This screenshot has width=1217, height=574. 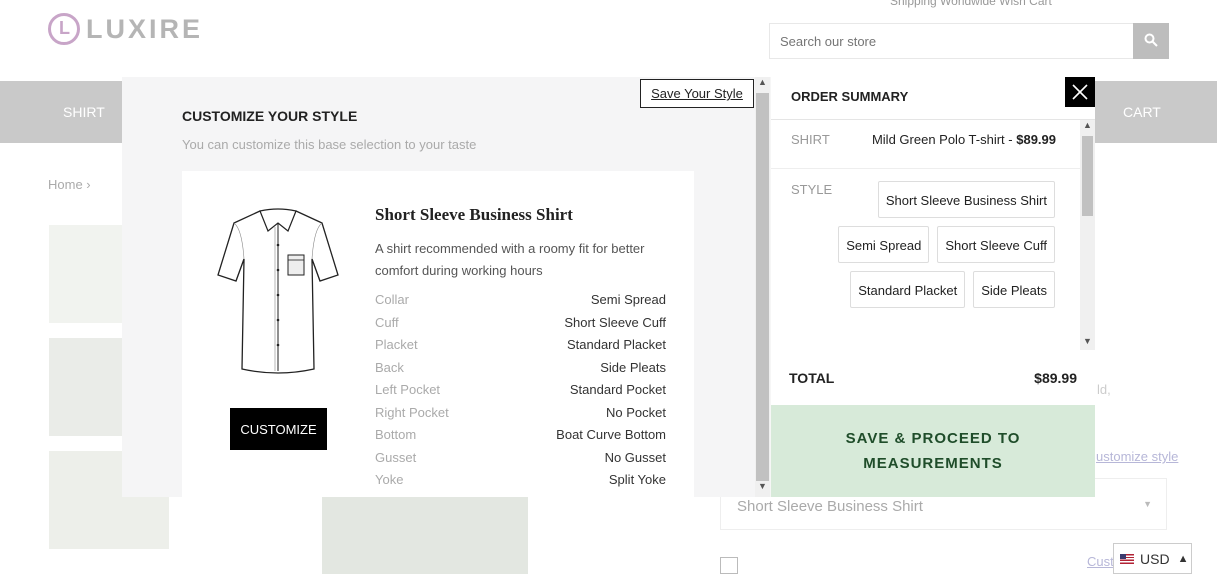 What do you see at coordinates (729, 565) in the screenshot?
I see `edit-note-icon` at bounding box center [729, 565].